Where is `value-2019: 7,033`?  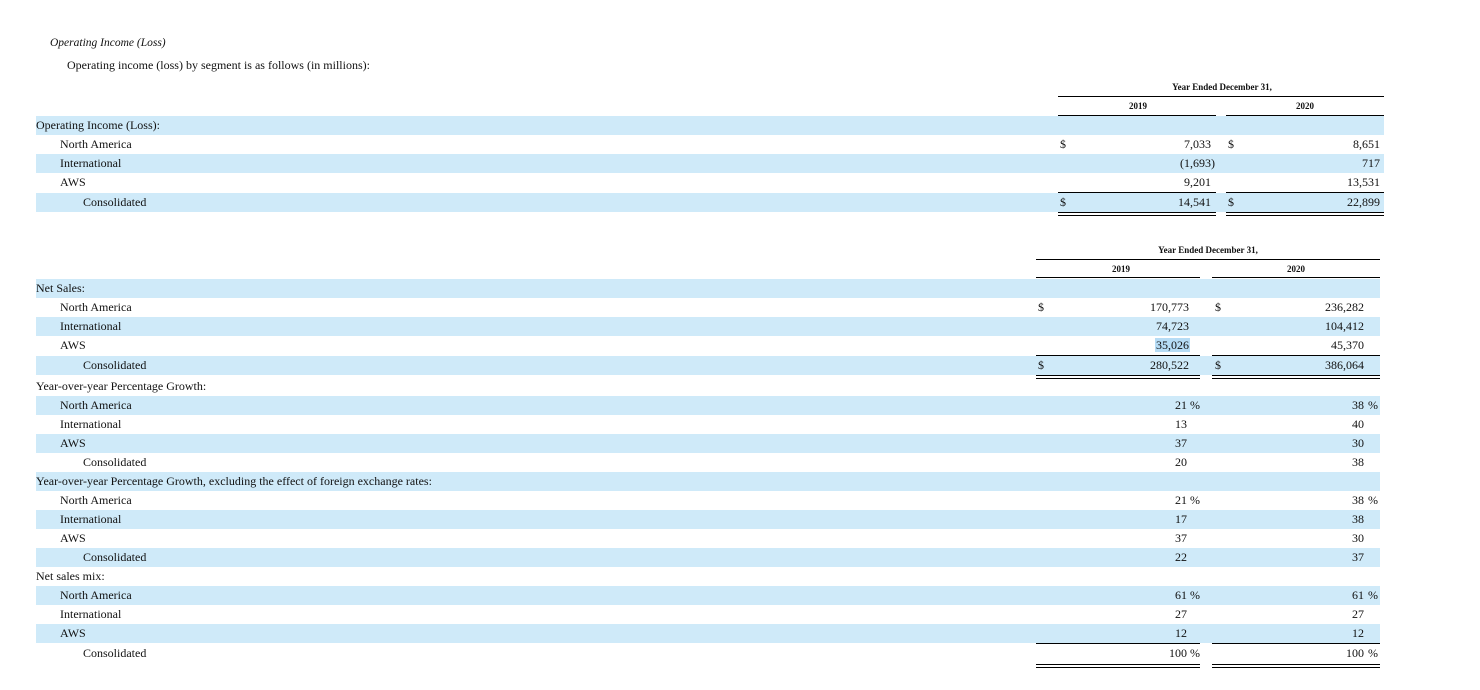
value-2019: 7,033 is located at coordinates (1197, 144).